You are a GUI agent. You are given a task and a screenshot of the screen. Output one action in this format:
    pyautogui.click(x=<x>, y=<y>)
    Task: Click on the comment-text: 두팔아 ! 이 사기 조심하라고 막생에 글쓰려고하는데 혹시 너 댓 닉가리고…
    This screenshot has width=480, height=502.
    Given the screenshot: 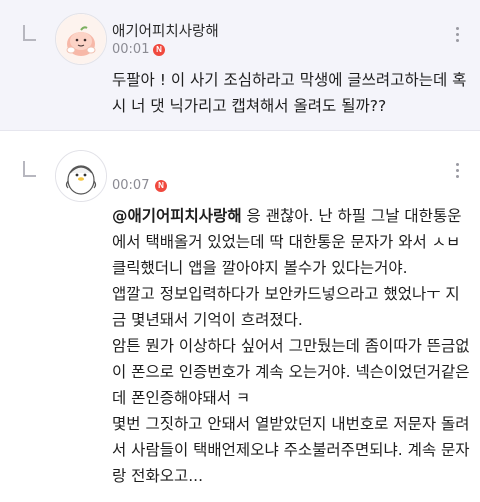 What is the action you would take?
    pyautogui.click(x=289, y=93)
    